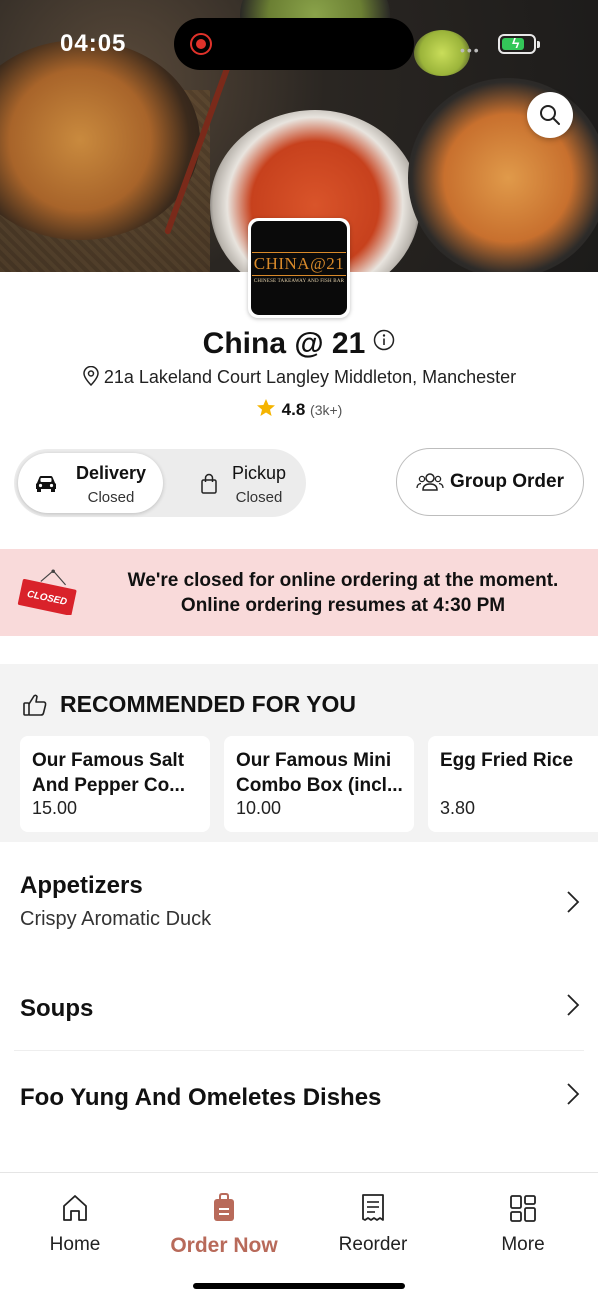  Describe the element at coordinates (373, 1207) in the screenshot. I see `receipt-icon` at that location.